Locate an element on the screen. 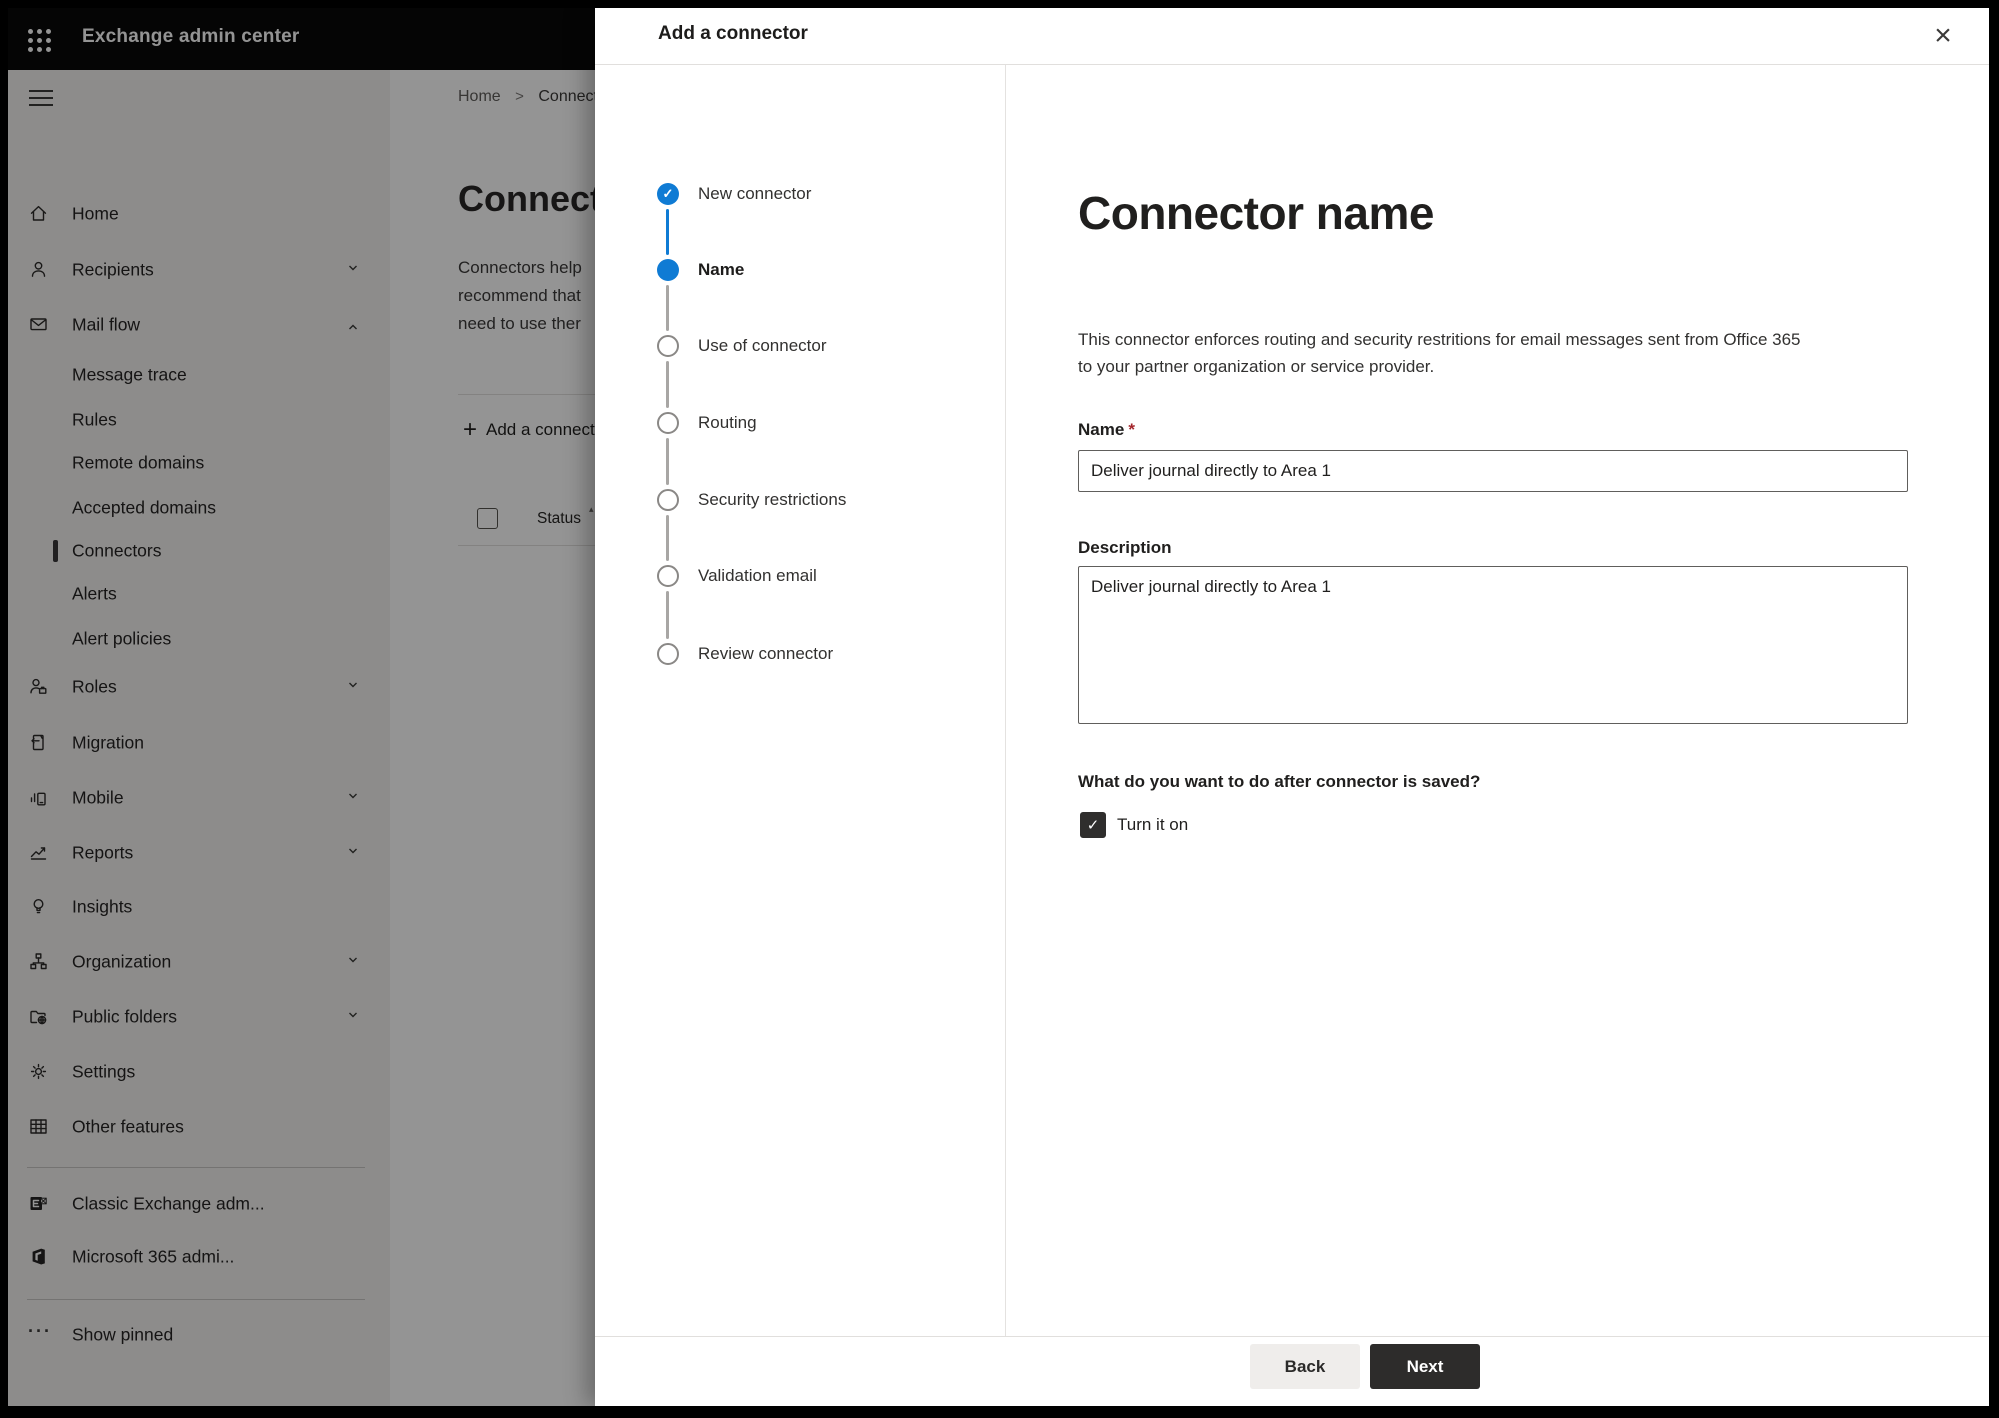 The image size is (1999, 1418). step-validation-email: Validation email is located at coordinates (795, 576).